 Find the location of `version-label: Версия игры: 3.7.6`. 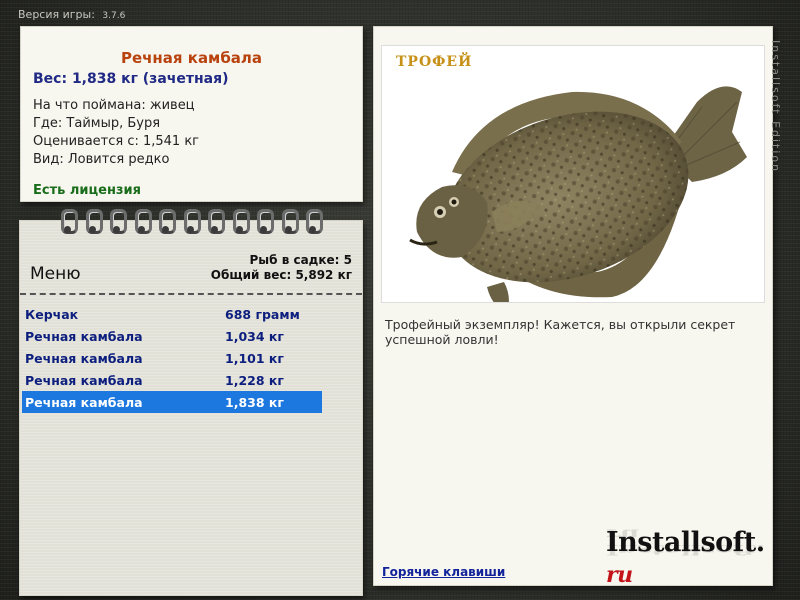

version-label: Версия игры: 3.7.6 is located at coordinates (71, 14).